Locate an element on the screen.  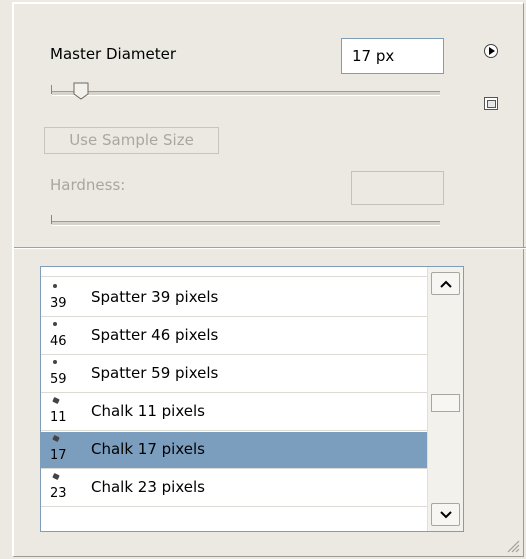
panel-divider is located at coordinates (270, 248).